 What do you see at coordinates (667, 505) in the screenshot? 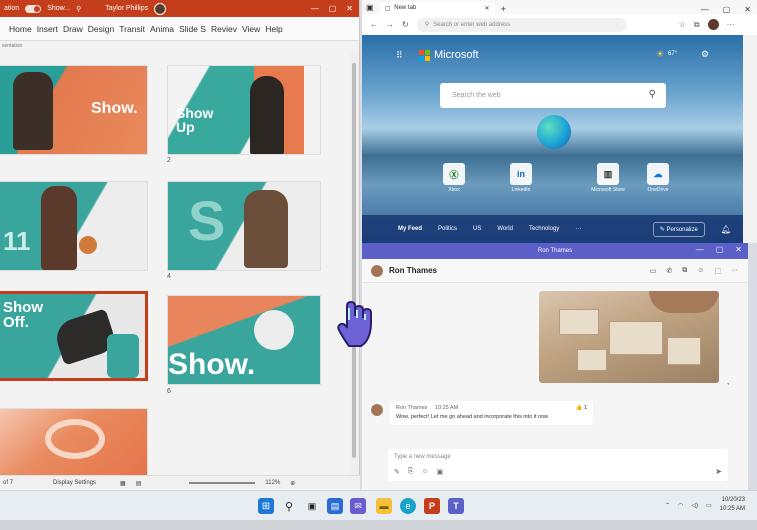
I see `chevron-up-icon: ⌃` at bounding box center [667, 505].